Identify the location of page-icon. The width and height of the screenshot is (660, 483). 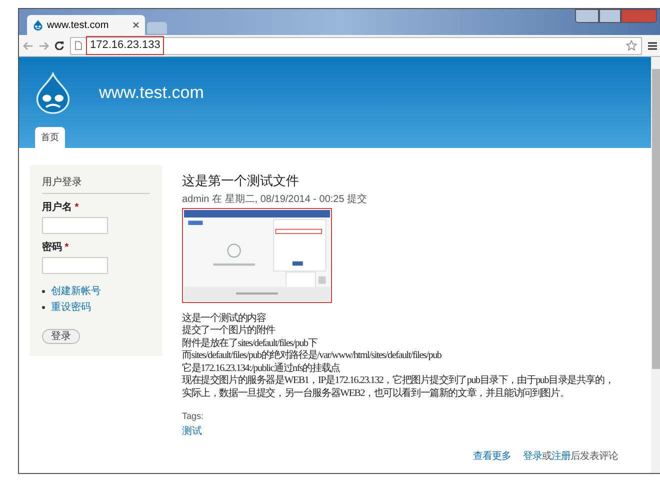
(78, 45).